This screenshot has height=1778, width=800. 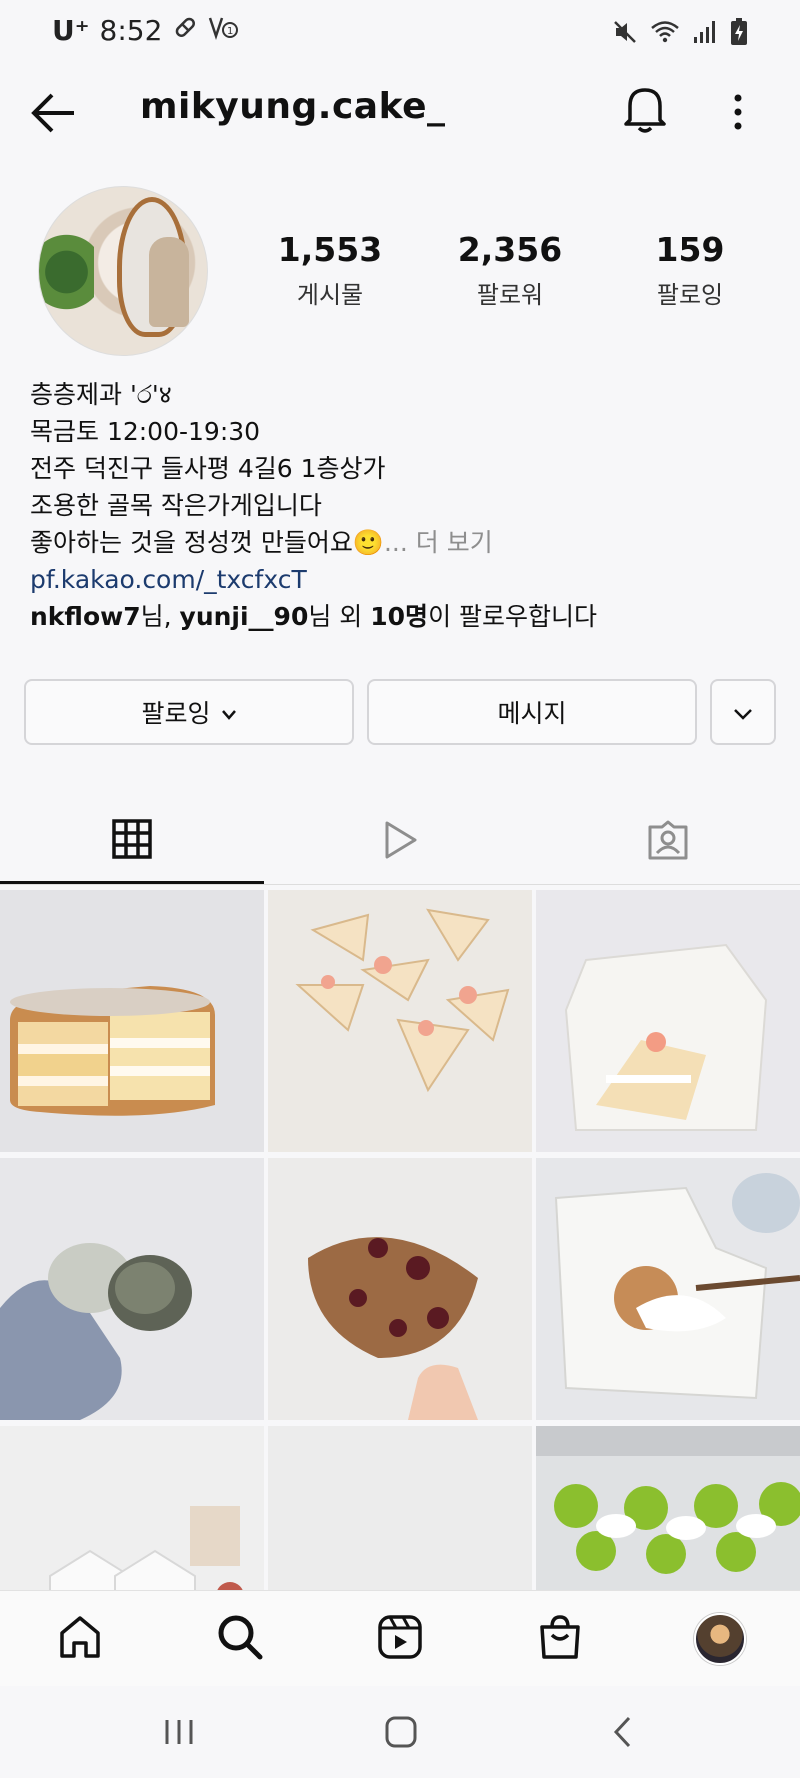 I want to click on svg-text: 1, so click(x=230, y=31).